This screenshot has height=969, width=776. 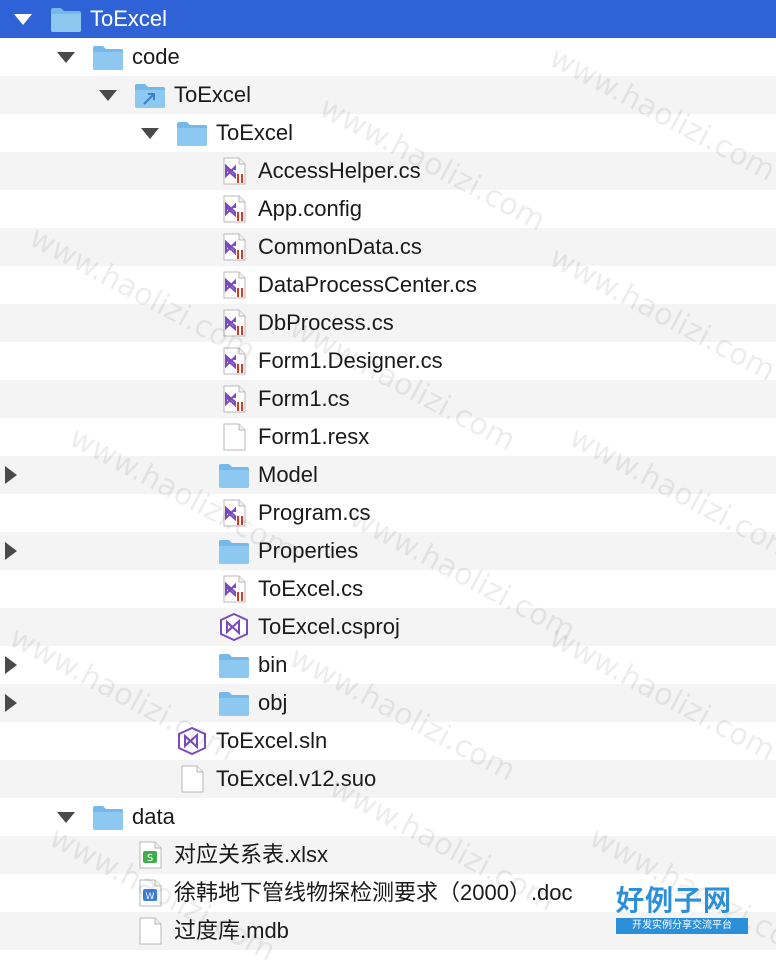 I want to click on tree-row: App.config, so click(x=388, y=209).